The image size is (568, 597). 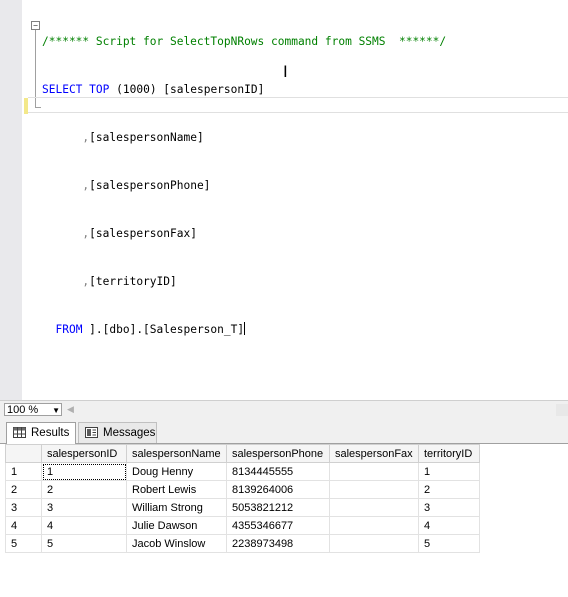 I want to click on select-column: [salespersonFax], so click(x=143, y=233).